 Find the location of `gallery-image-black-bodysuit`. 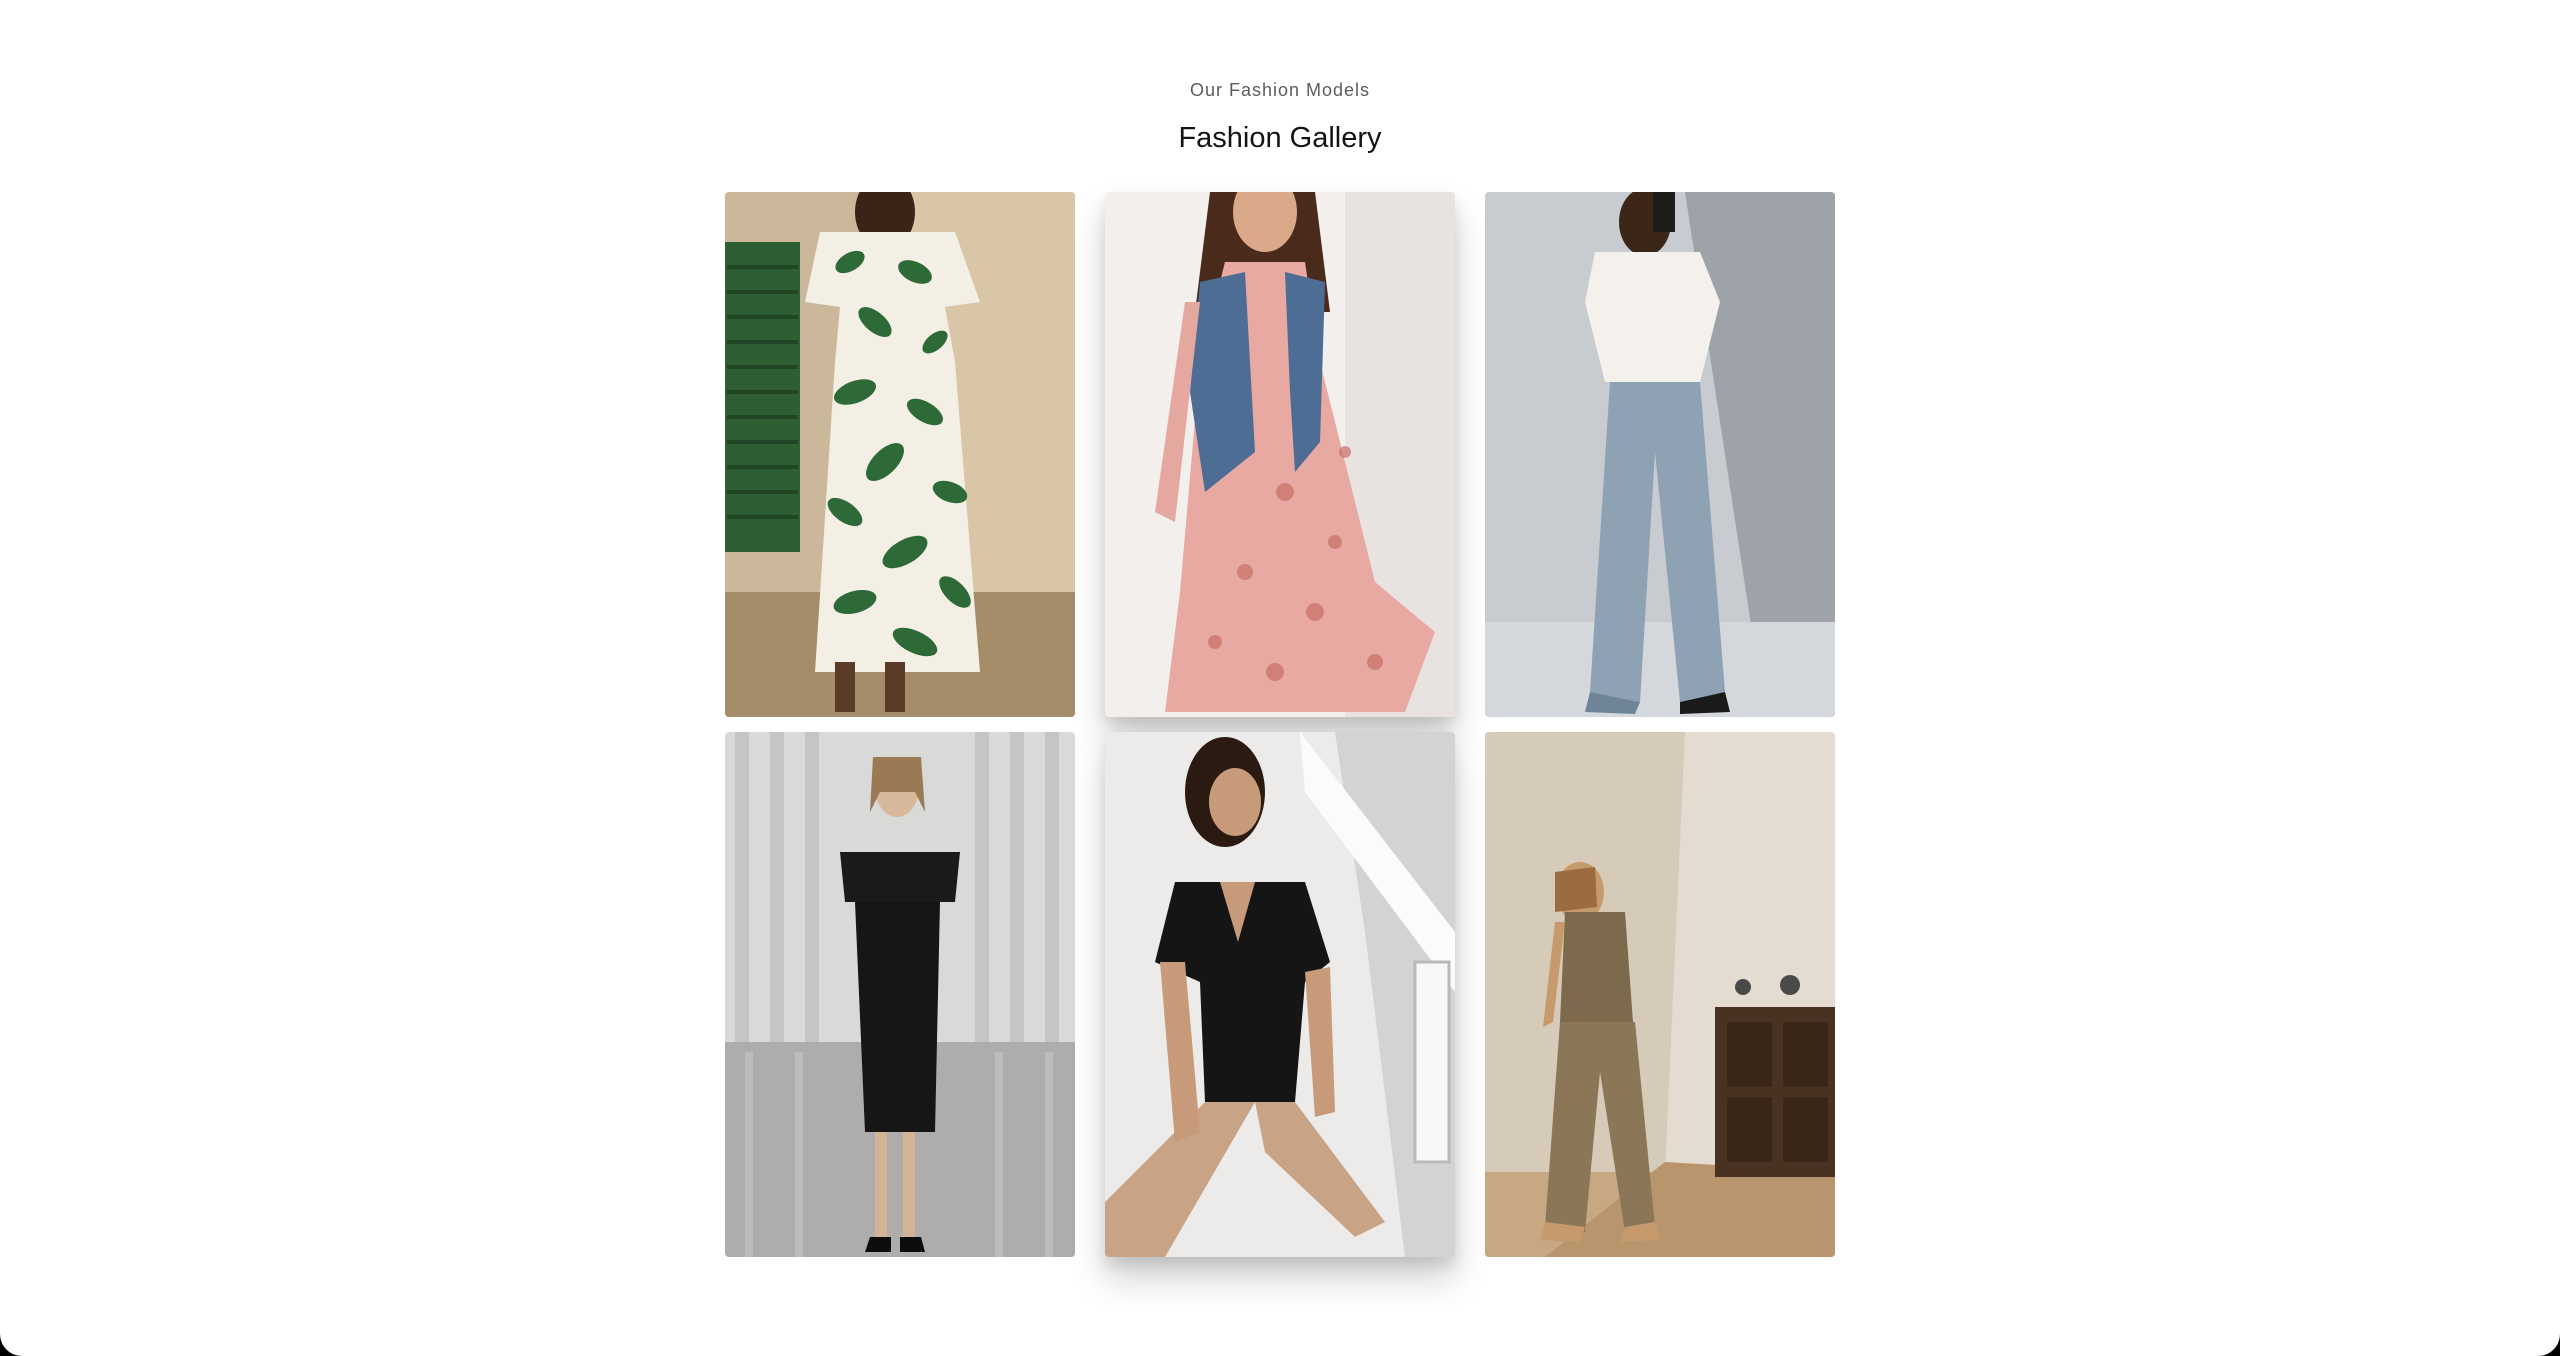

gallery-image-black-bodysuit is located at coordinates (1280, 994).